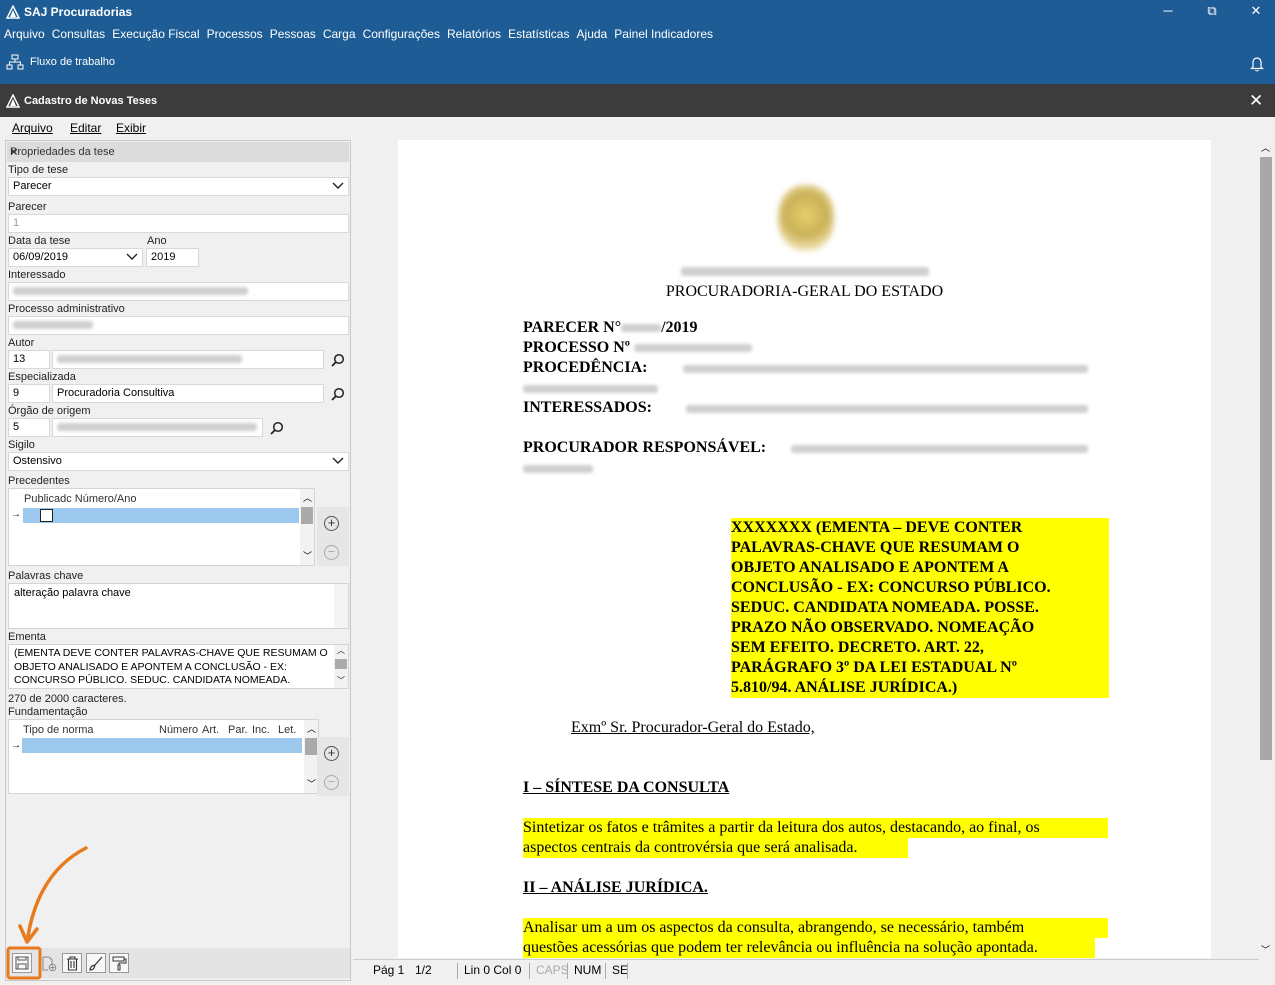 Image resolution: width=1275 pixels, height=985 pixels. What do you see at coordinates (32, 128) in the screenshot?
I see `child-menu-arquivo: Arquivo` at bounding box center [32, 128].